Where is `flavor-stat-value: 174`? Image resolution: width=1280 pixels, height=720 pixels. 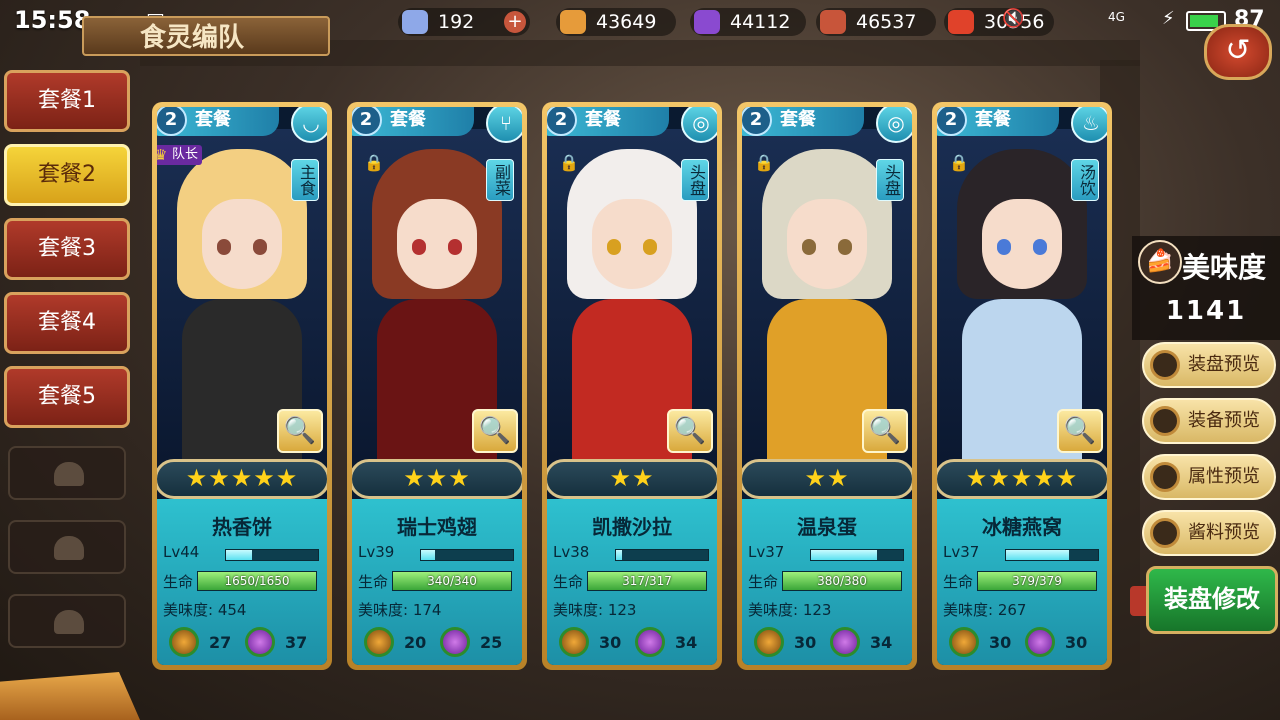
flavor-stat-value: 174 is located at coordinates (427, 610).